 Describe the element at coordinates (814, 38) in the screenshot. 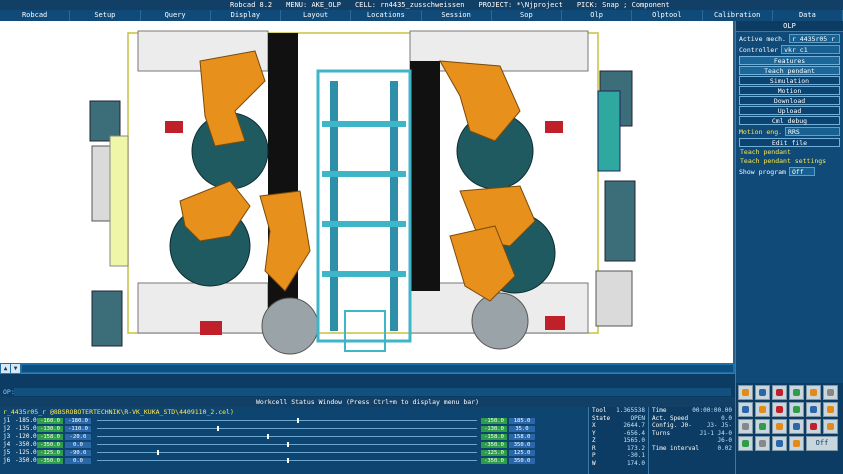

I see `active-mech-field: r_4435r05_r` at that location.